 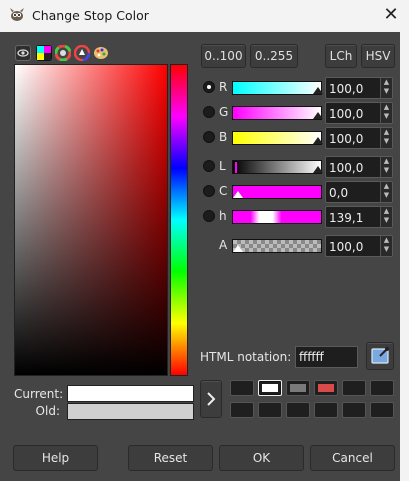 I want to click on range-100-button: 0..100, so click(x=223, y=56).